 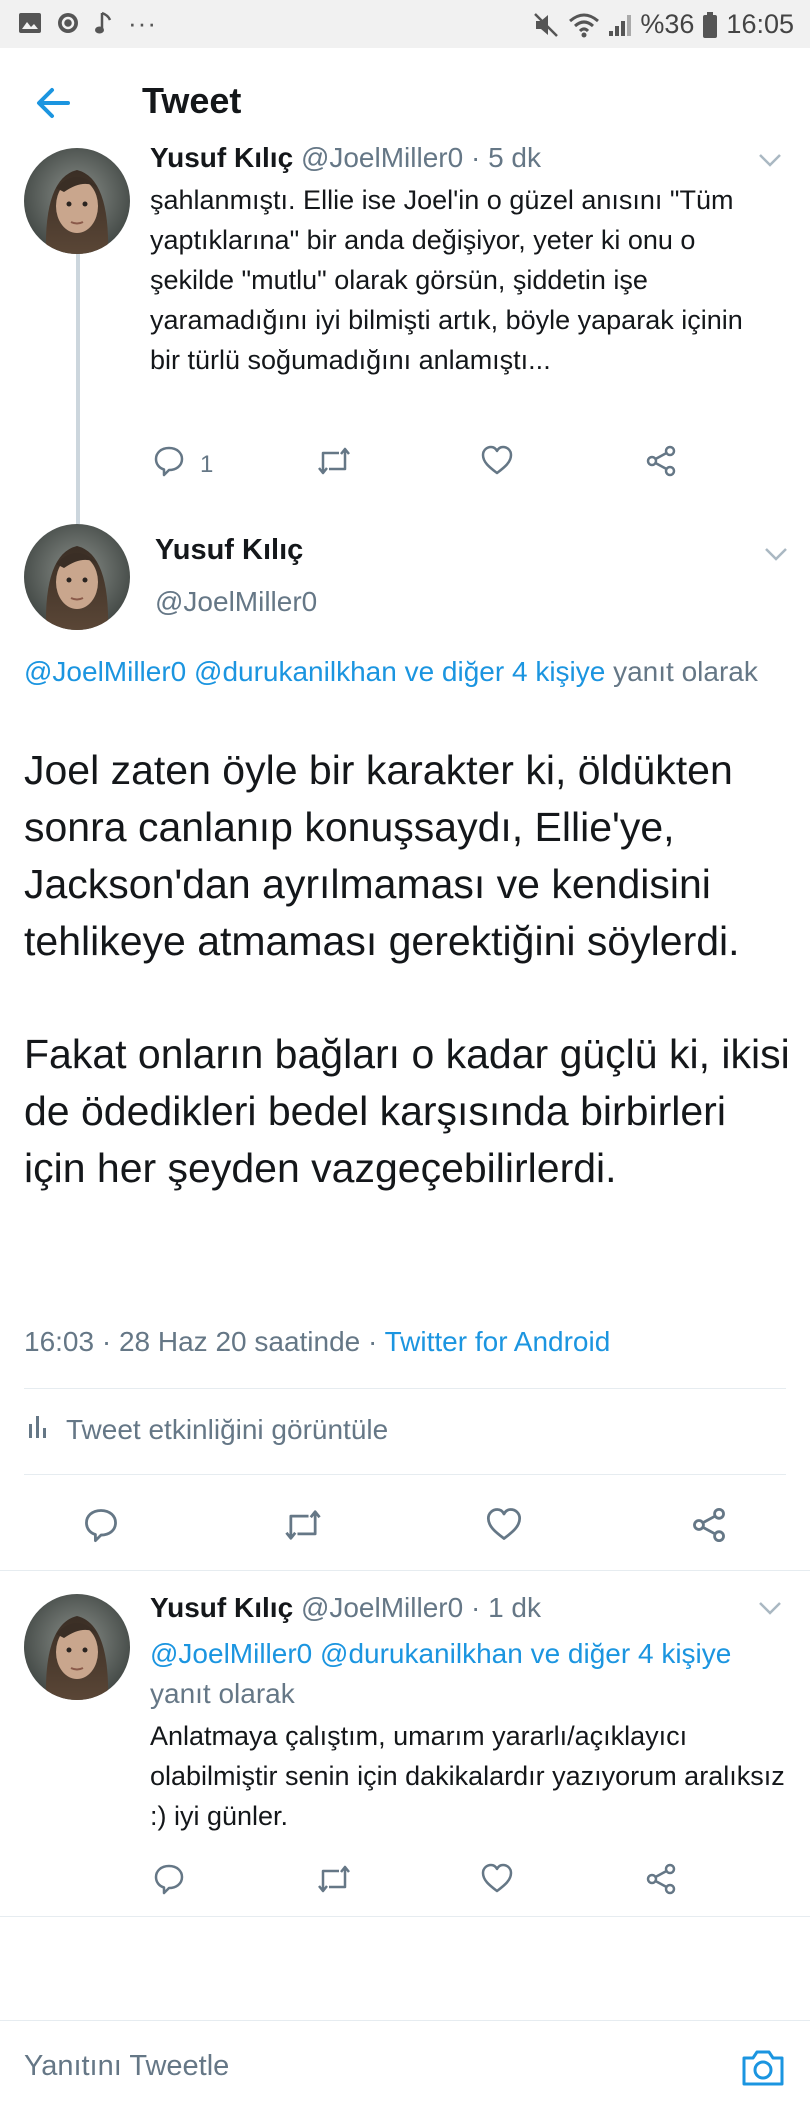 I want to click on battery-percent: %36, so click(x=667, y=24).